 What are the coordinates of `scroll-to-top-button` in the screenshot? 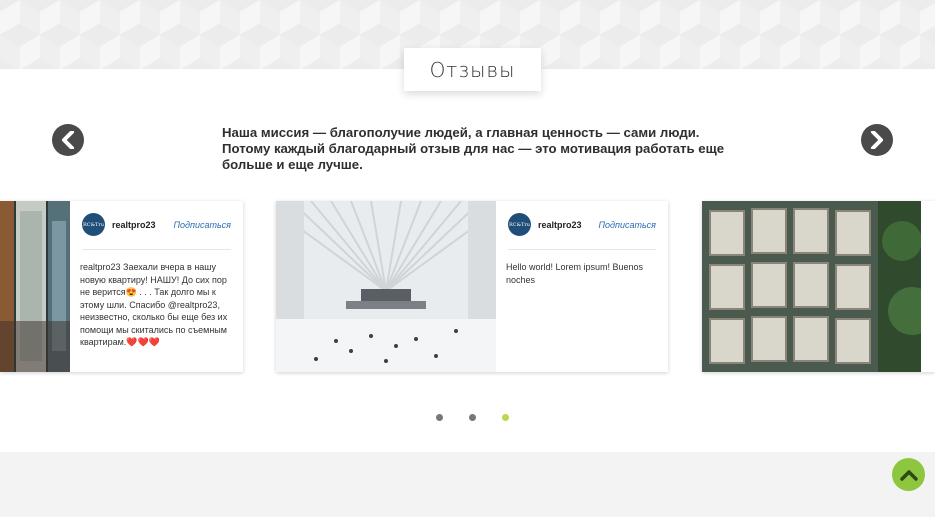 It's located at (908, 474).